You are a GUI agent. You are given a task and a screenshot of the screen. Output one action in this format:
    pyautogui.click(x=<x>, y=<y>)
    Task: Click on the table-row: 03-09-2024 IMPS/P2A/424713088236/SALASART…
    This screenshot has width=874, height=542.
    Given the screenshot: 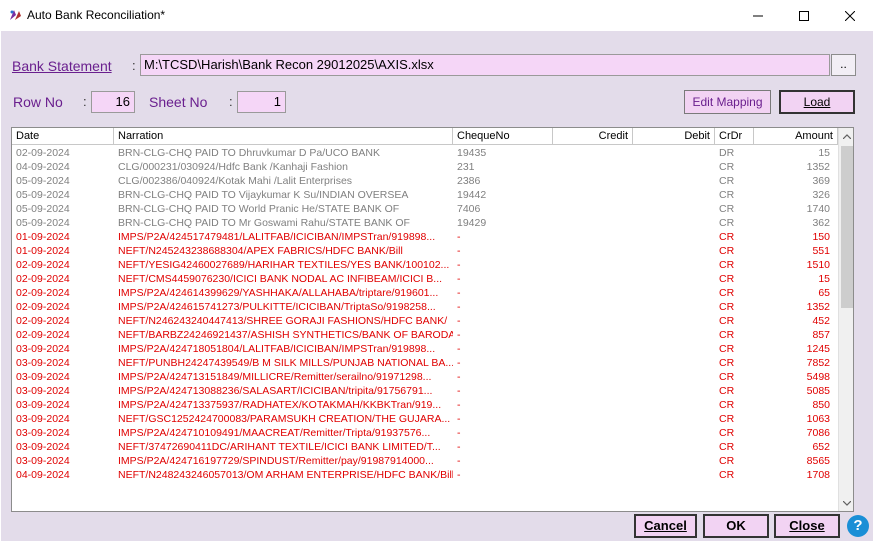 What is the action you would take?
    pyautogui.click(x=425, y=391)
    